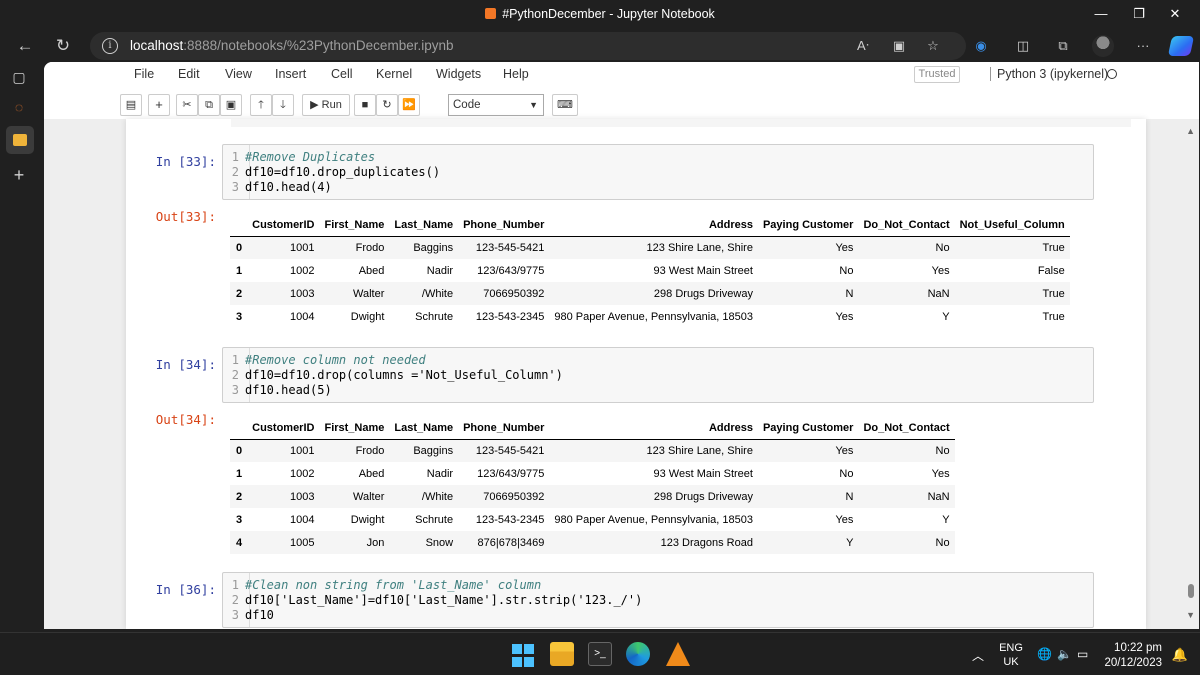  What do you see at coordinates (491, 13) in the screenshot?
I see `jupyter-app-icon` at bounding box center [491, 13].